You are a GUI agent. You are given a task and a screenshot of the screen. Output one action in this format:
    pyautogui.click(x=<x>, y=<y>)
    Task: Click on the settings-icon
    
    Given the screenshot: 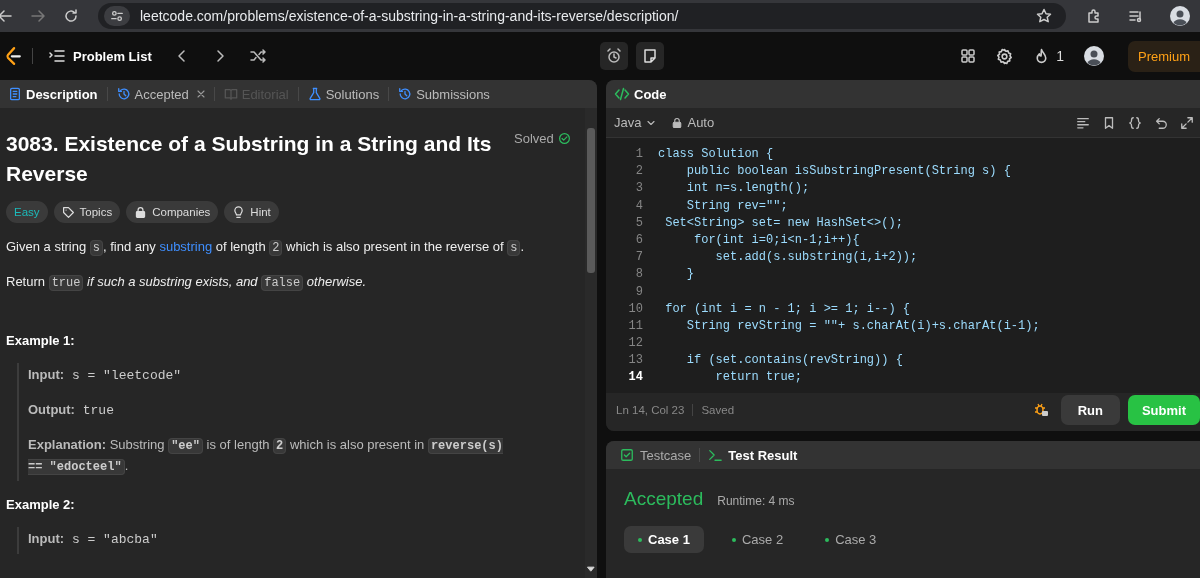 What is the action you would take?
    pyautogui.click(x=1005, y=56)
    